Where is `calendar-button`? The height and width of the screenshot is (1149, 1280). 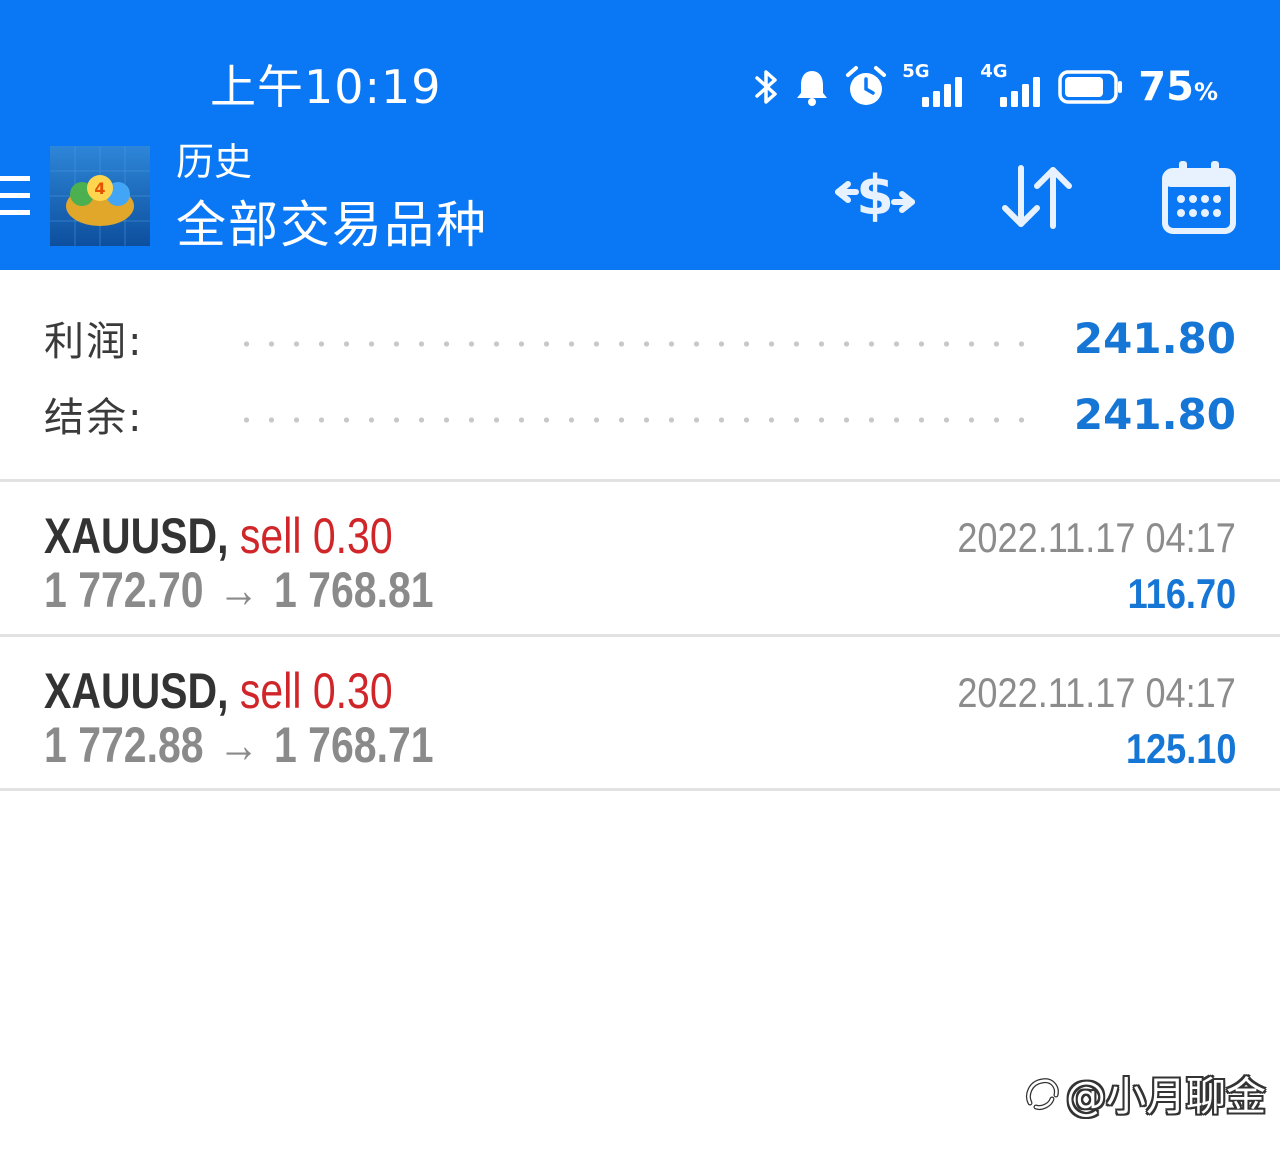
calendar-button is located at coordinates (1199, 197).